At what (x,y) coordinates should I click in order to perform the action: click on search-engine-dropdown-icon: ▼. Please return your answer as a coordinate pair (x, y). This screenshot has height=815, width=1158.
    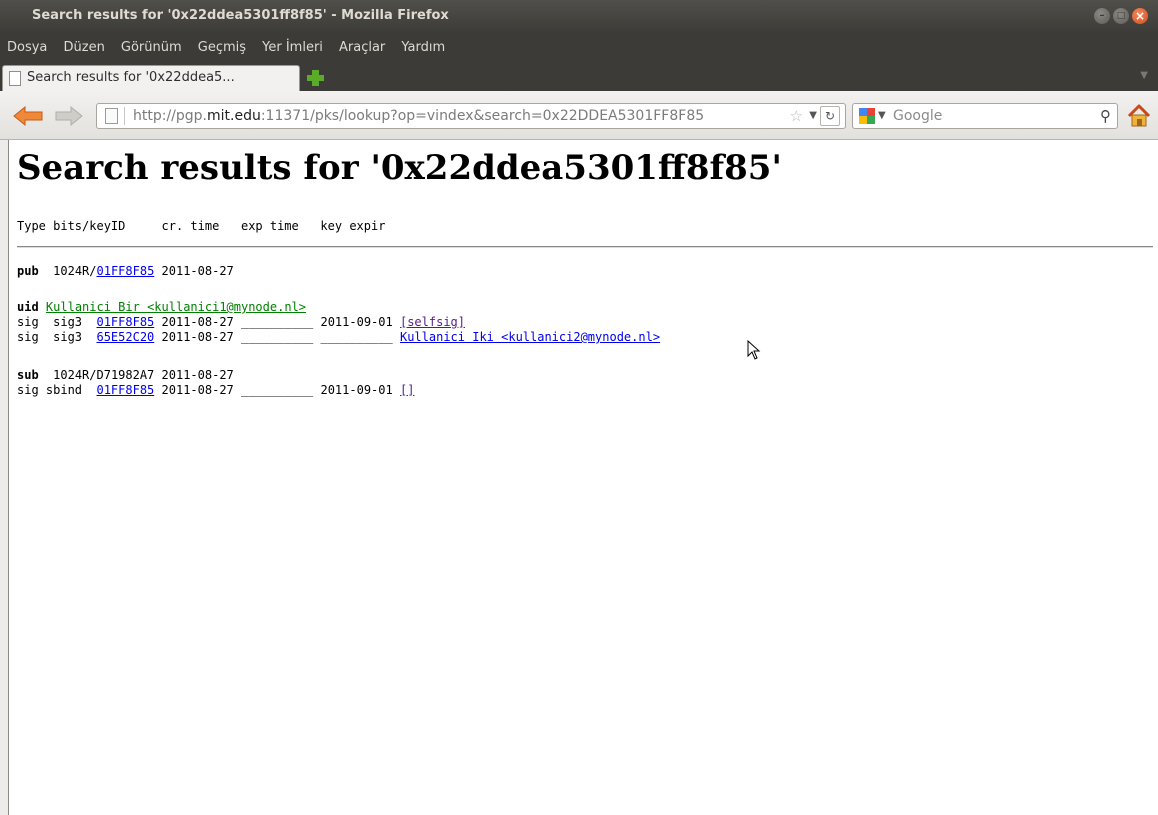
    Looking at the image, I should click on (882, 115).